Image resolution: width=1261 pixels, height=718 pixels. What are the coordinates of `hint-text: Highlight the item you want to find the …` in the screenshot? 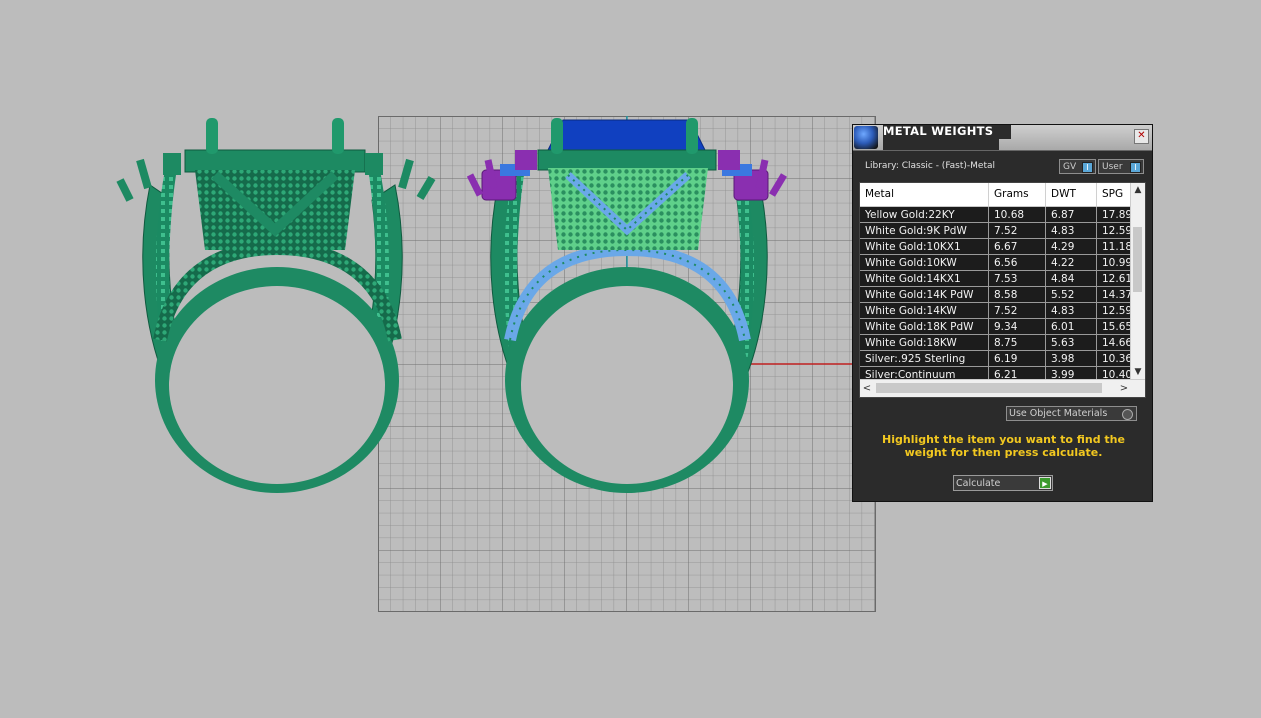 It's located at (1003, 446).